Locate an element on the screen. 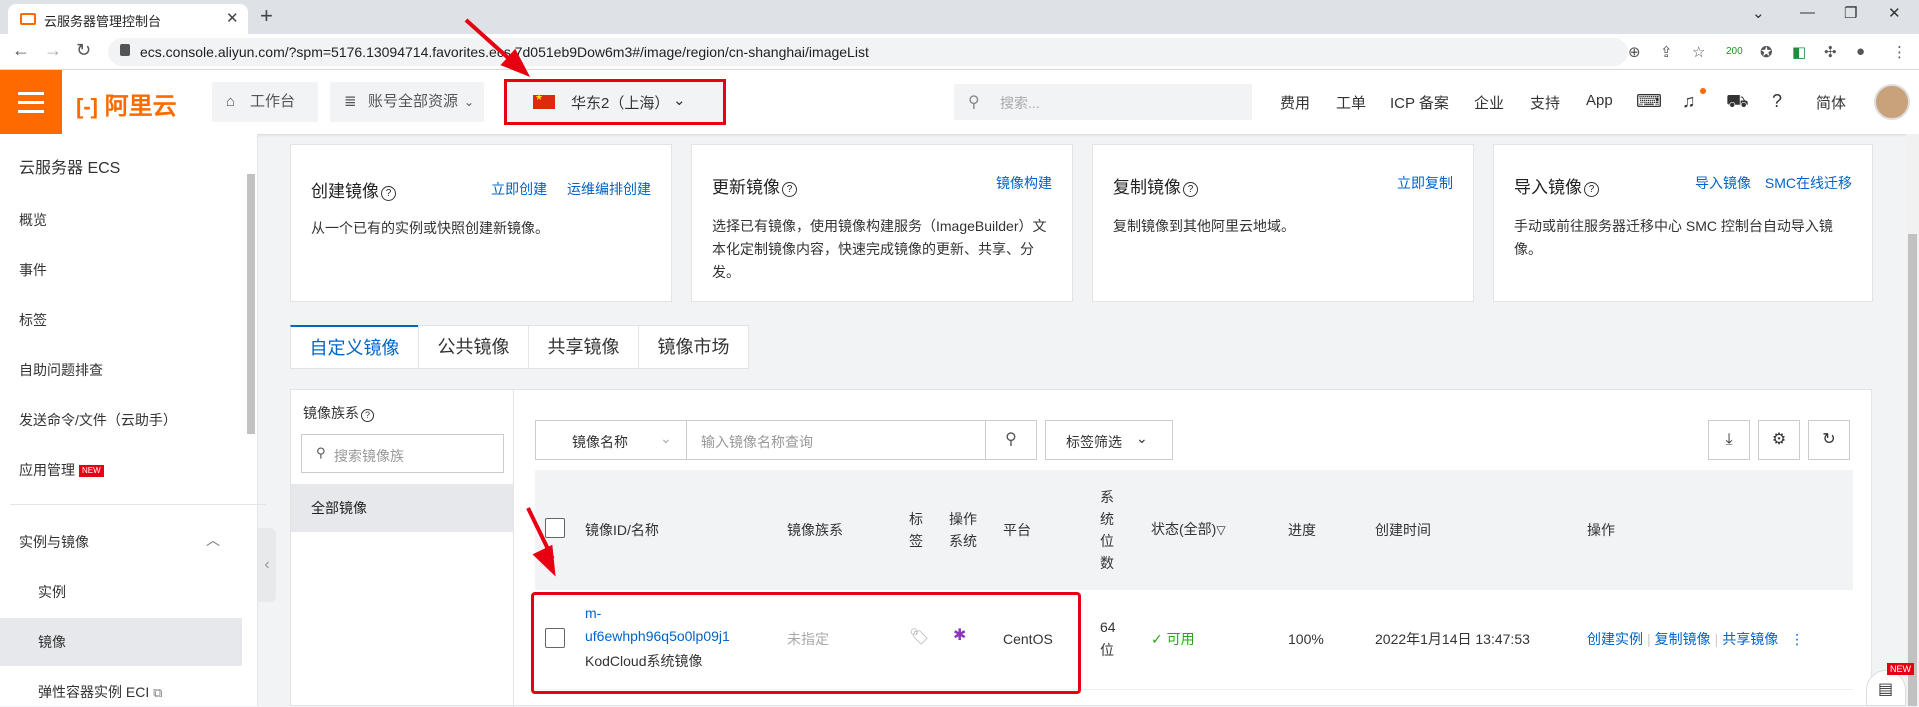 The image size is (1919, 707). sidebar-scrollbar is located at coordinates (251, 304).